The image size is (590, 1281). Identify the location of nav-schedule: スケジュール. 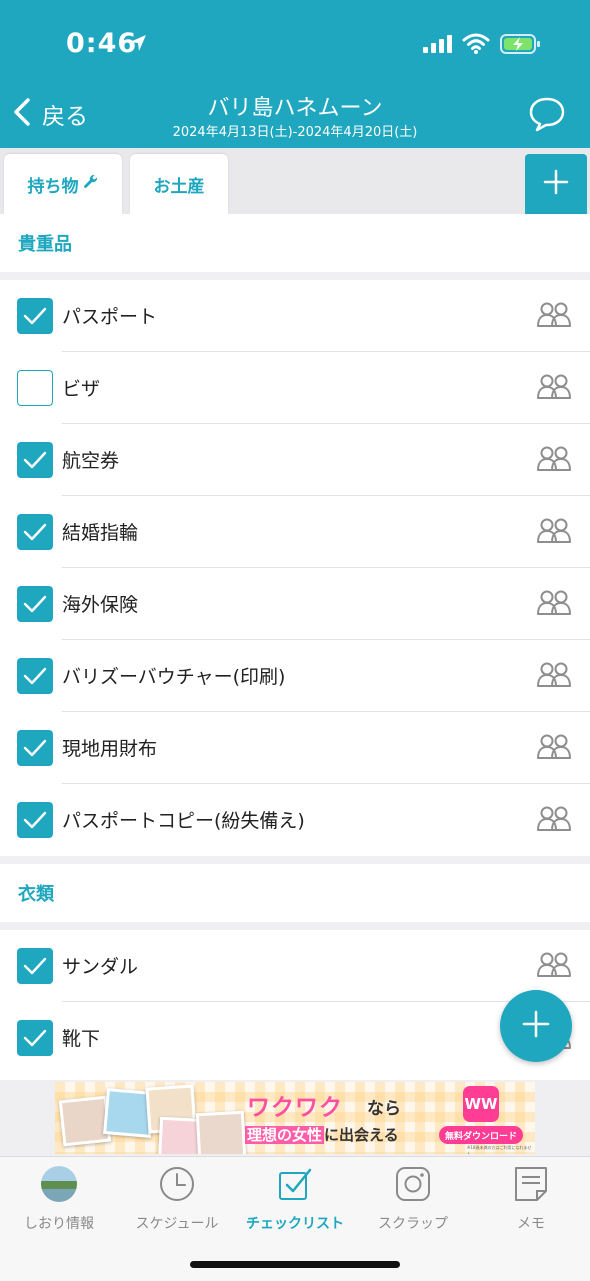
(177, 1200).